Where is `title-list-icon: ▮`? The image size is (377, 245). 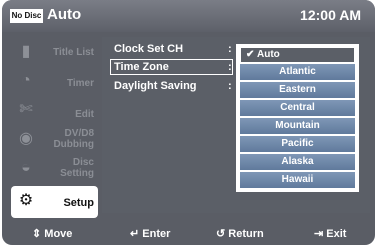 title-list-icon: ▮ is located at coordinates (26, 51).